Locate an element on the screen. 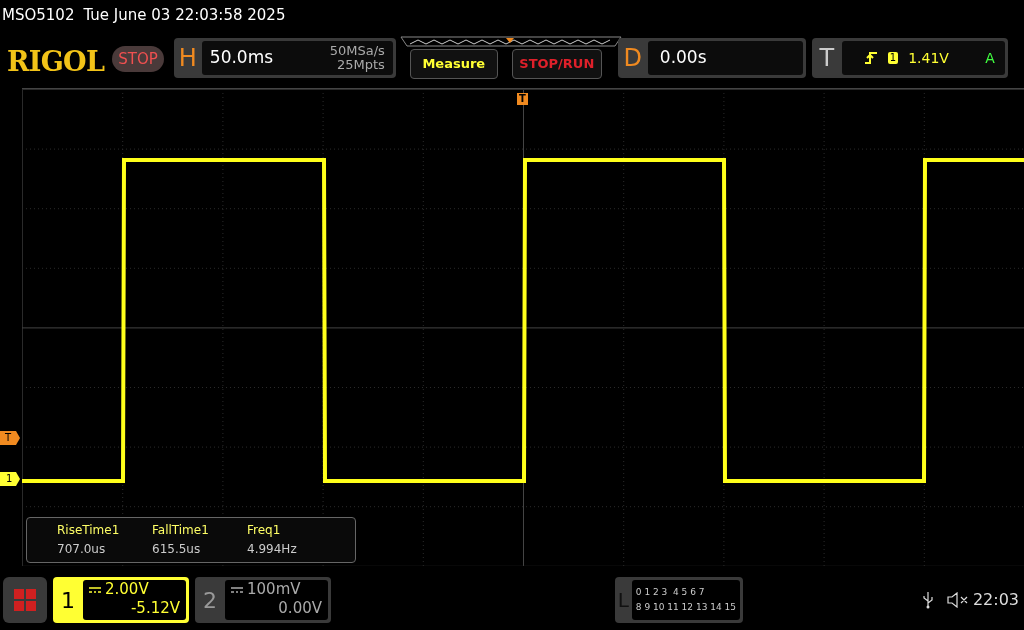 The image size is (1024, 630). trigger-panel: T 1 1.41V A is located at coordinates (909, 58).